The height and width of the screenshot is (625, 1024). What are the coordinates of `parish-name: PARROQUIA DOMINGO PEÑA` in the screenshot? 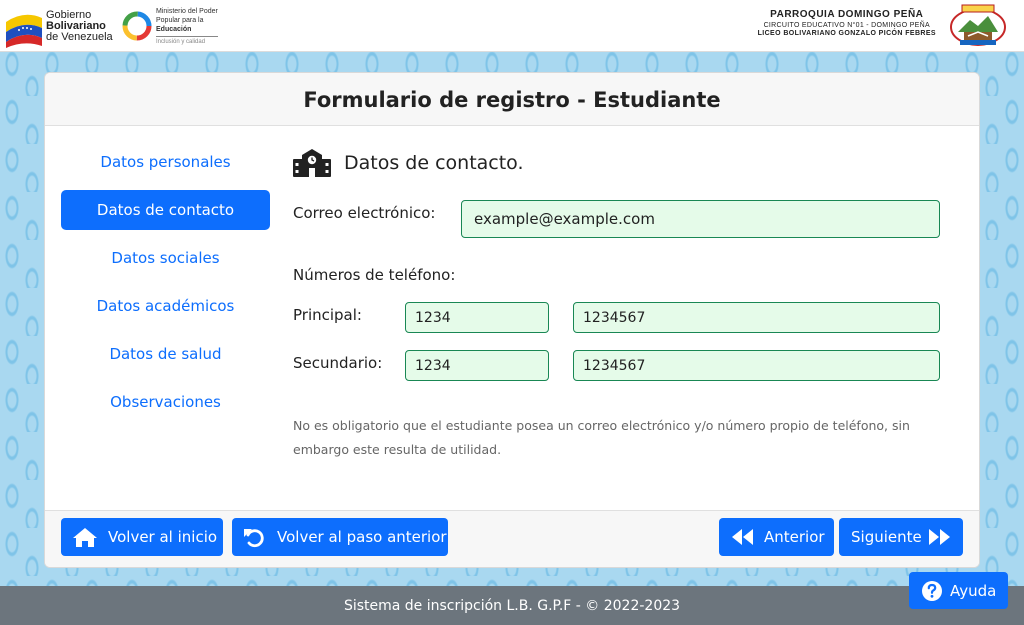 It's located at (847, 14).